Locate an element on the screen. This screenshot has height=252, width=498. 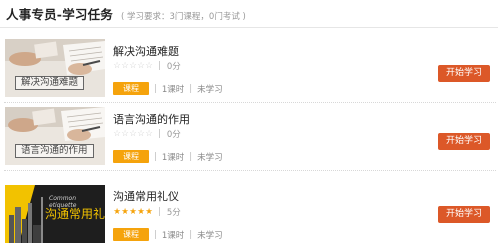
course-thumbnail: Common etiquette 沟通常用礼仪 is located at coordinates (55, 214).